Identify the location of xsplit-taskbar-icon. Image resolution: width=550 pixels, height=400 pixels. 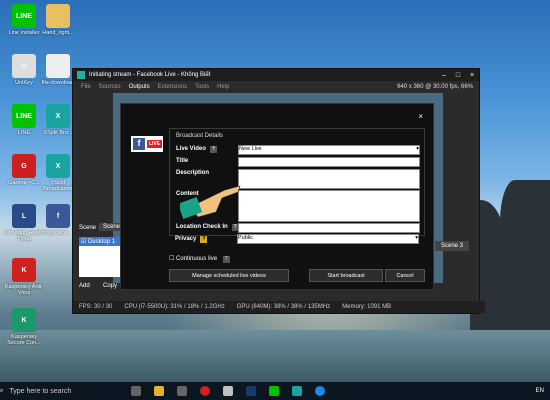
(297, 391).